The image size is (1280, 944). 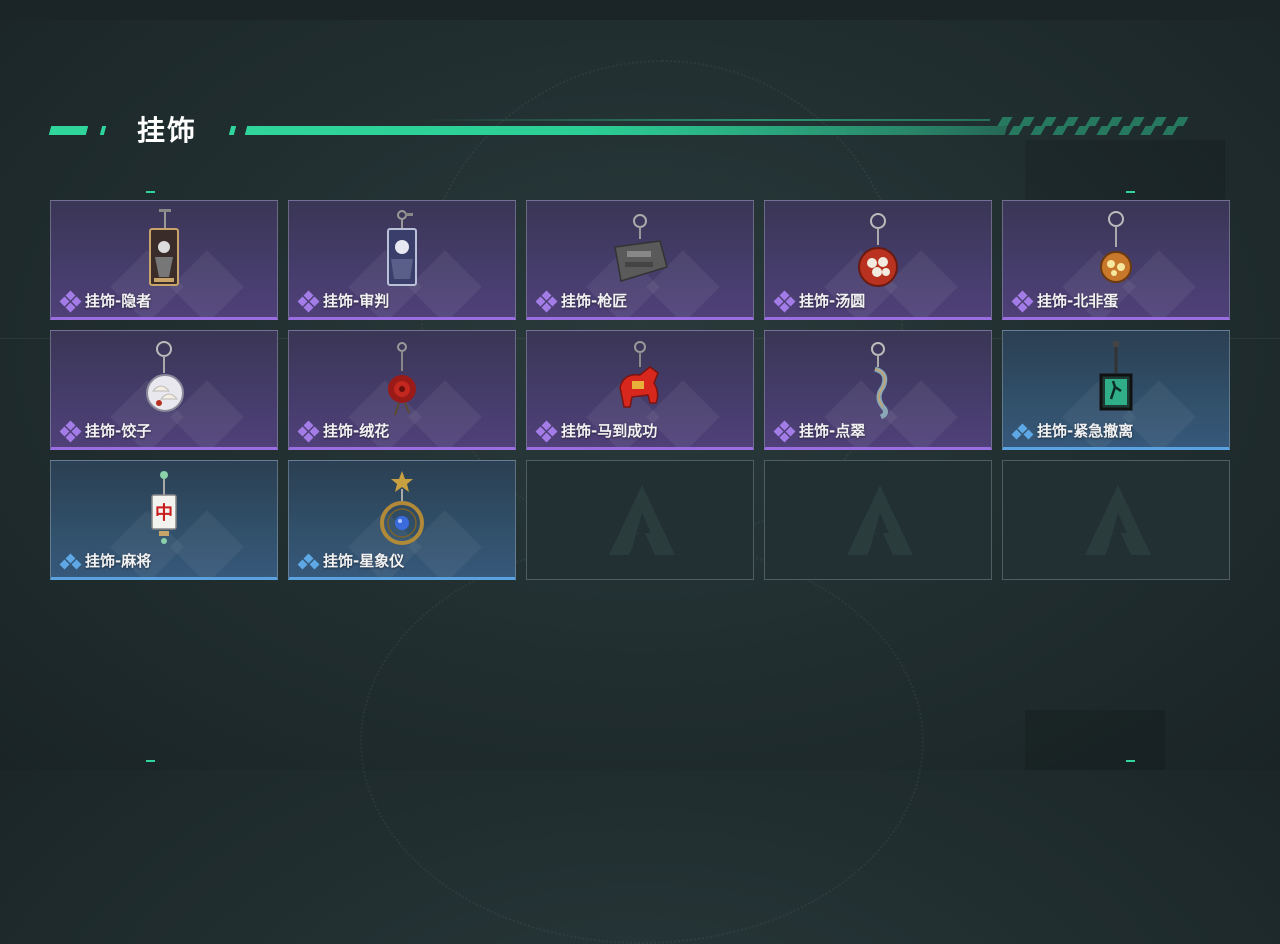 I want to click on item-card: 挂饰-汤圆, so click(x=878, y=260).